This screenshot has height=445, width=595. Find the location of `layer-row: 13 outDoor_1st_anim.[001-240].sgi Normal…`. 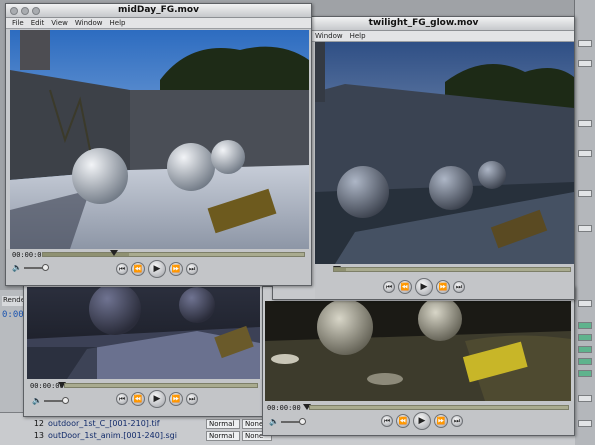

layer-row: 13 outDoor_1st_anim.[001-240].sgi Normal… is located at coordinates (149, 435).